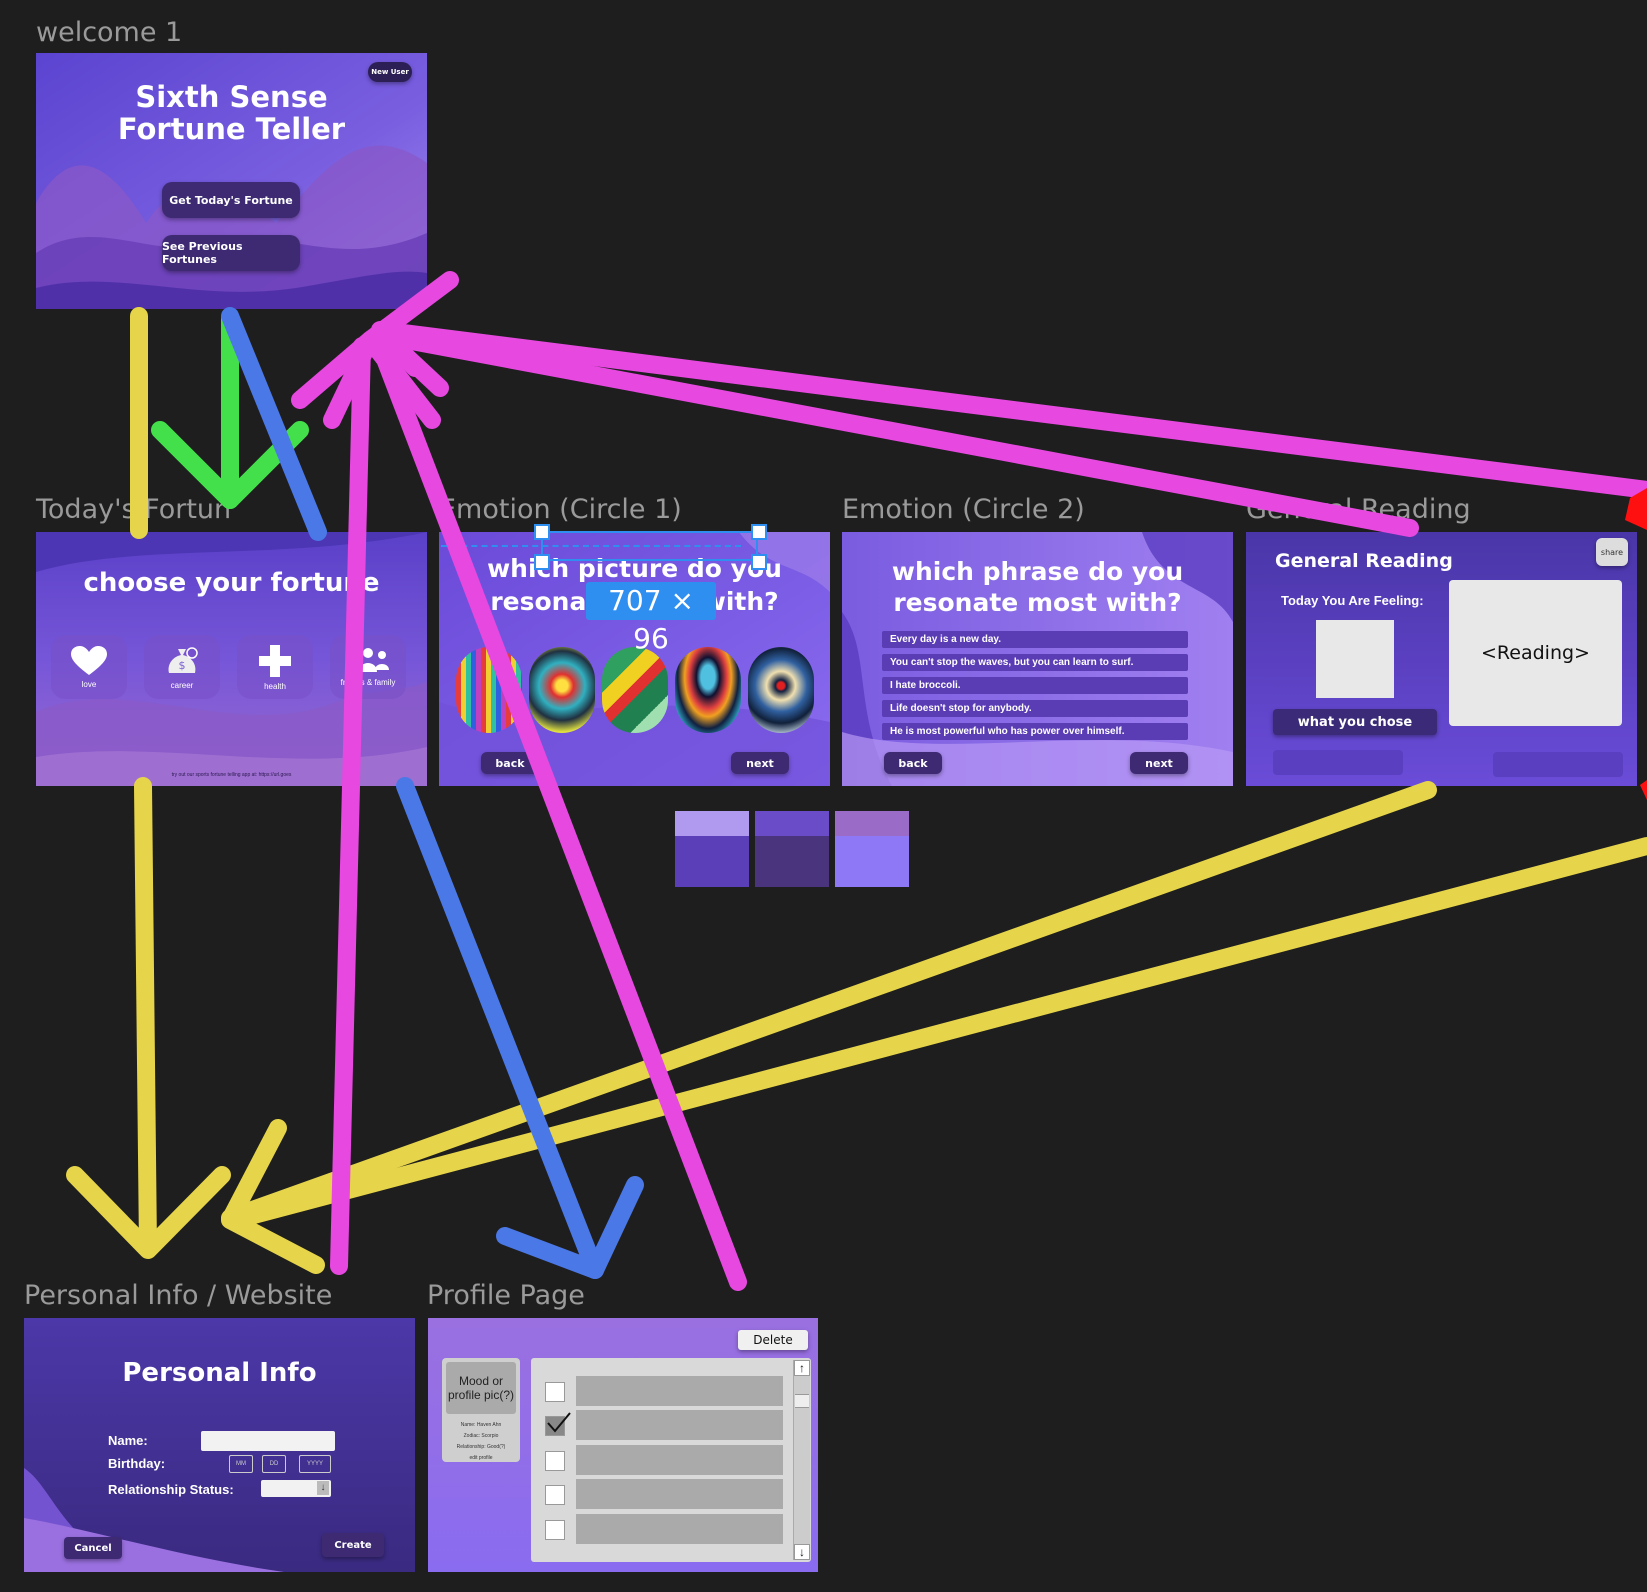 The width and height of the screenshot is (1647, 1592). I want to click on general-action-button-left, so click(1338, 762).